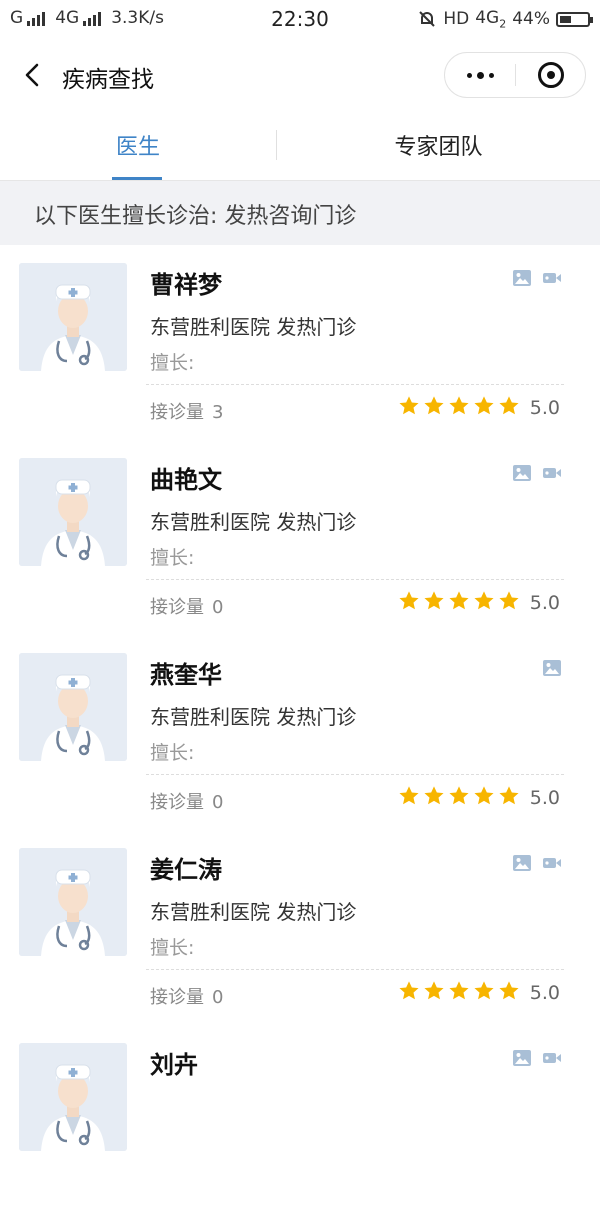  Describe the element at coordinates (138, 145) in the screenshot. I see `tab-doctor: 医生` at that location.